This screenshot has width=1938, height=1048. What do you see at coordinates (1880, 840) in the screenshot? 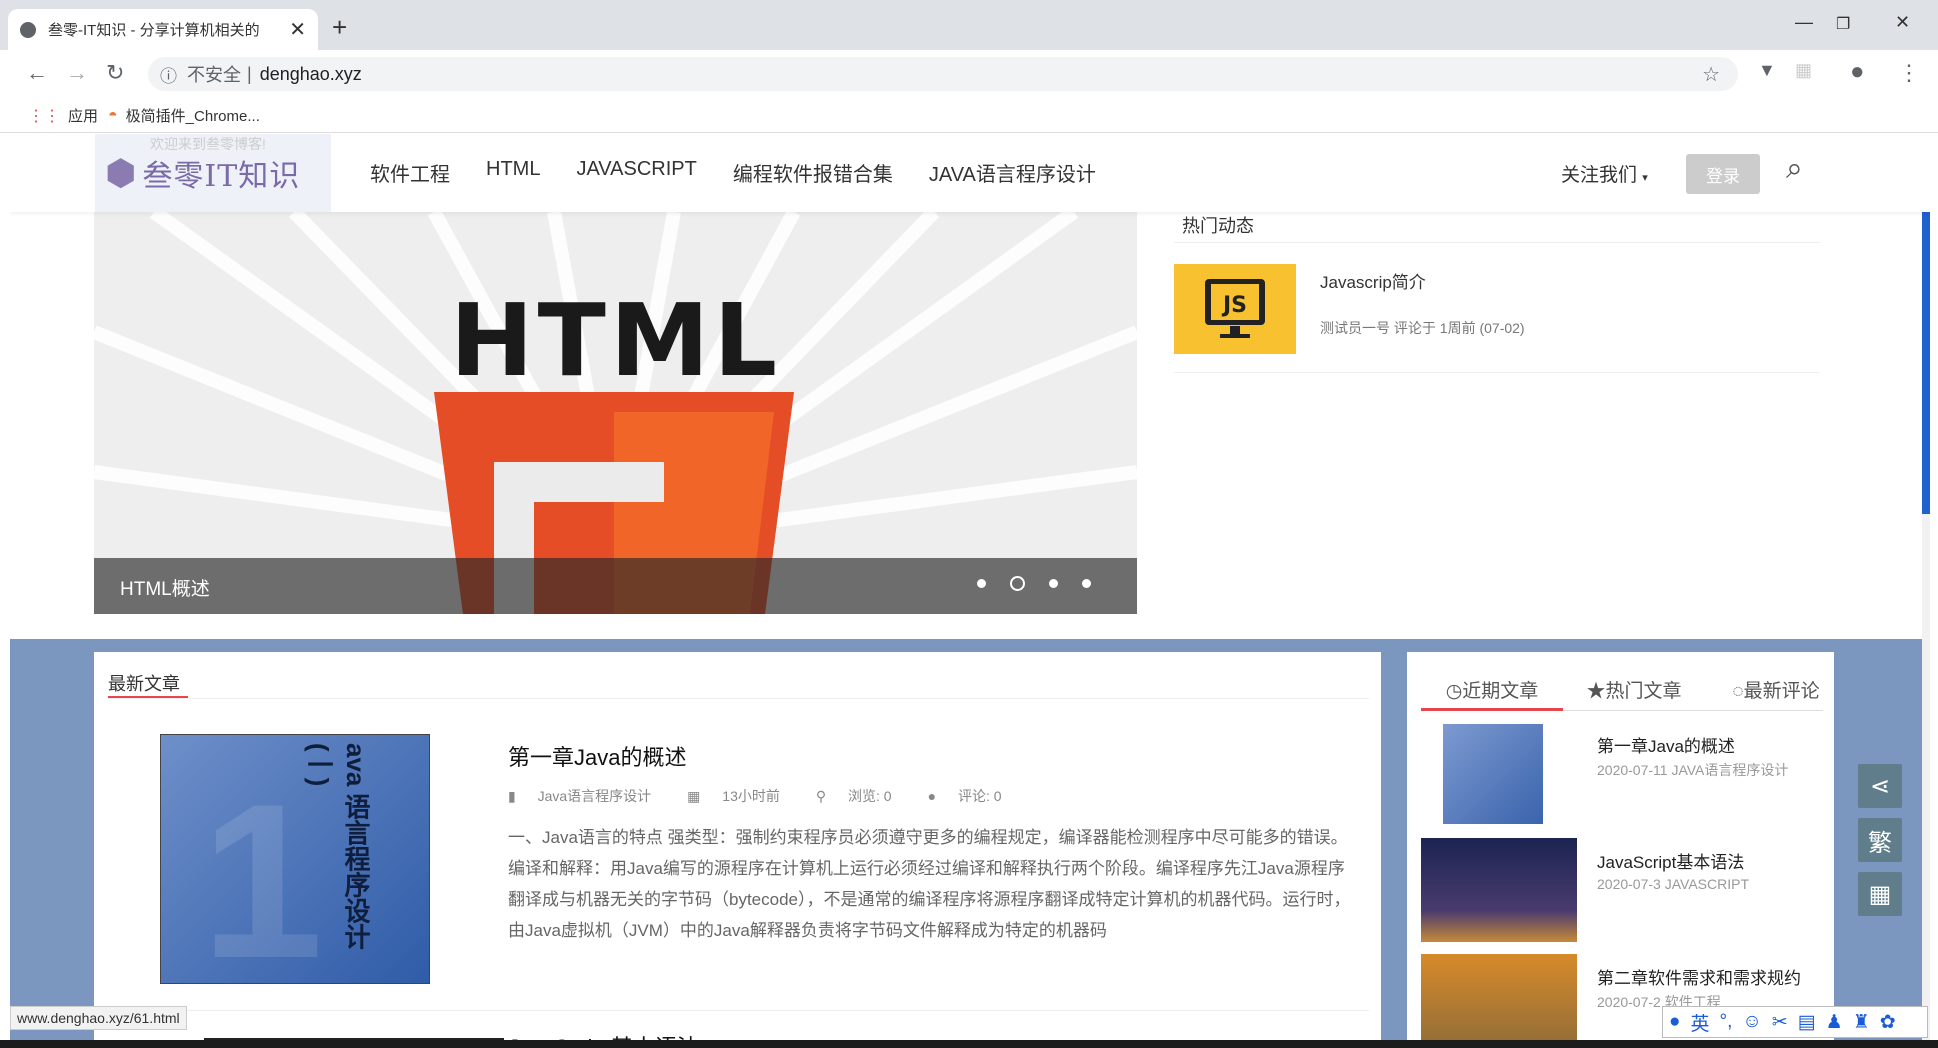
I see `traditional-chinese-button: 繁` at bounding box center [1880, 840].